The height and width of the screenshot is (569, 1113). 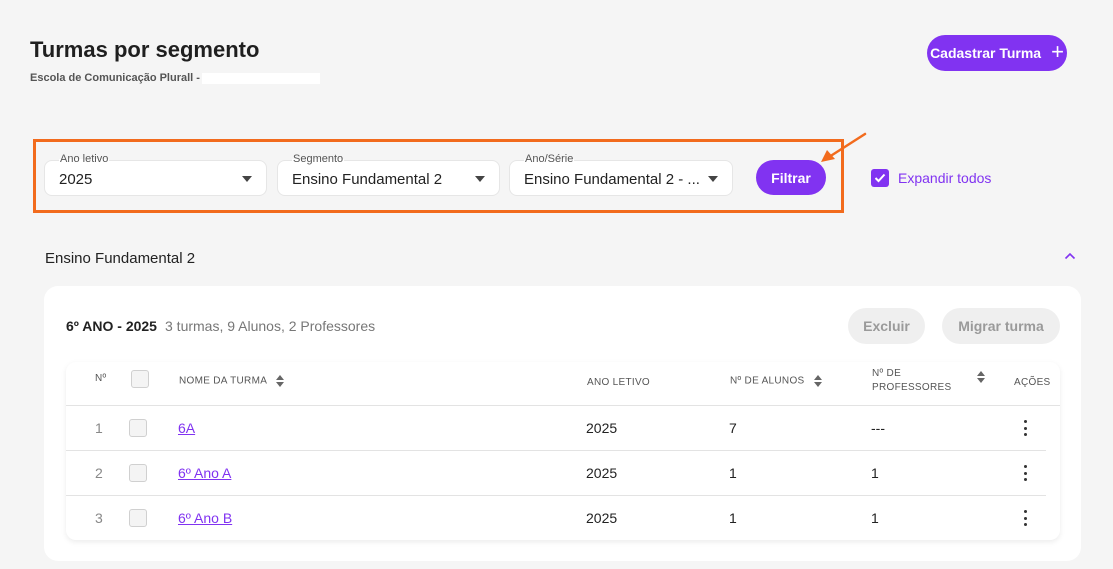 I want to click on group-summary: 3 turmas, 9 Alunos, 2 Professores, so click(x=270, y=326).